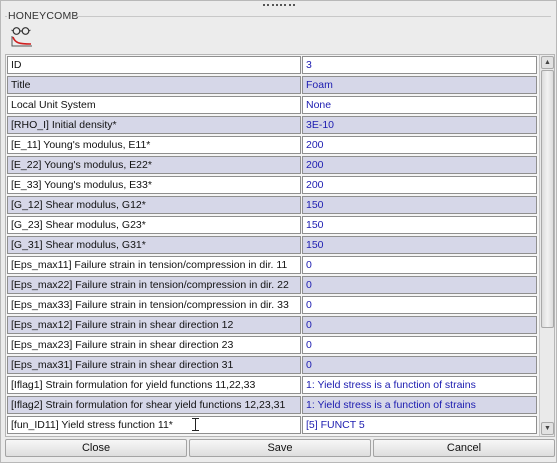  What do you see at coordinates (419, 85) in the screenshot?
I see `property-value: Foam` at bounding box center [419, 85].